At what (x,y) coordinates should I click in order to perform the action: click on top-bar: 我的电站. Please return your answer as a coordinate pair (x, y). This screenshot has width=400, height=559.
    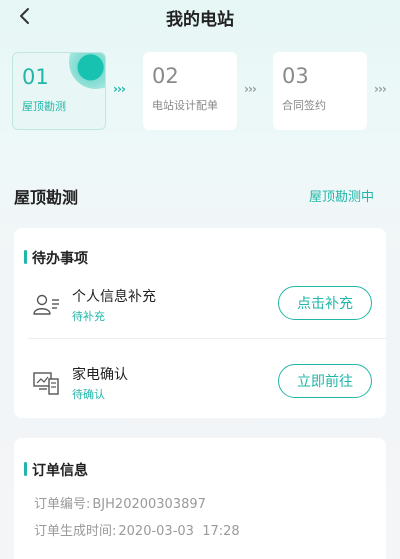
    Looking at the image, I should click on (200, 17).